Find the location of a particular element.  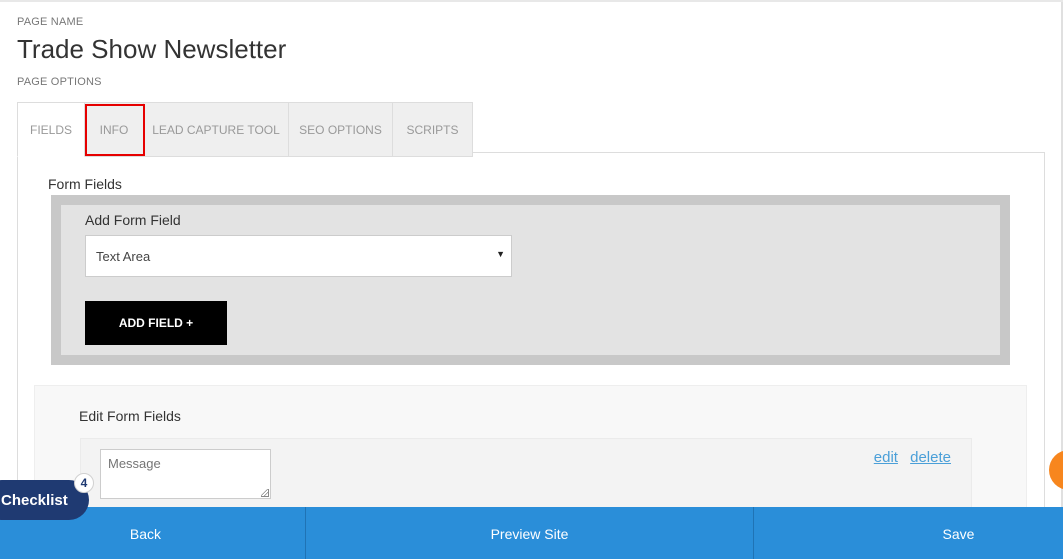

checklist-label: Checklist is located at coordinates (34, 500).